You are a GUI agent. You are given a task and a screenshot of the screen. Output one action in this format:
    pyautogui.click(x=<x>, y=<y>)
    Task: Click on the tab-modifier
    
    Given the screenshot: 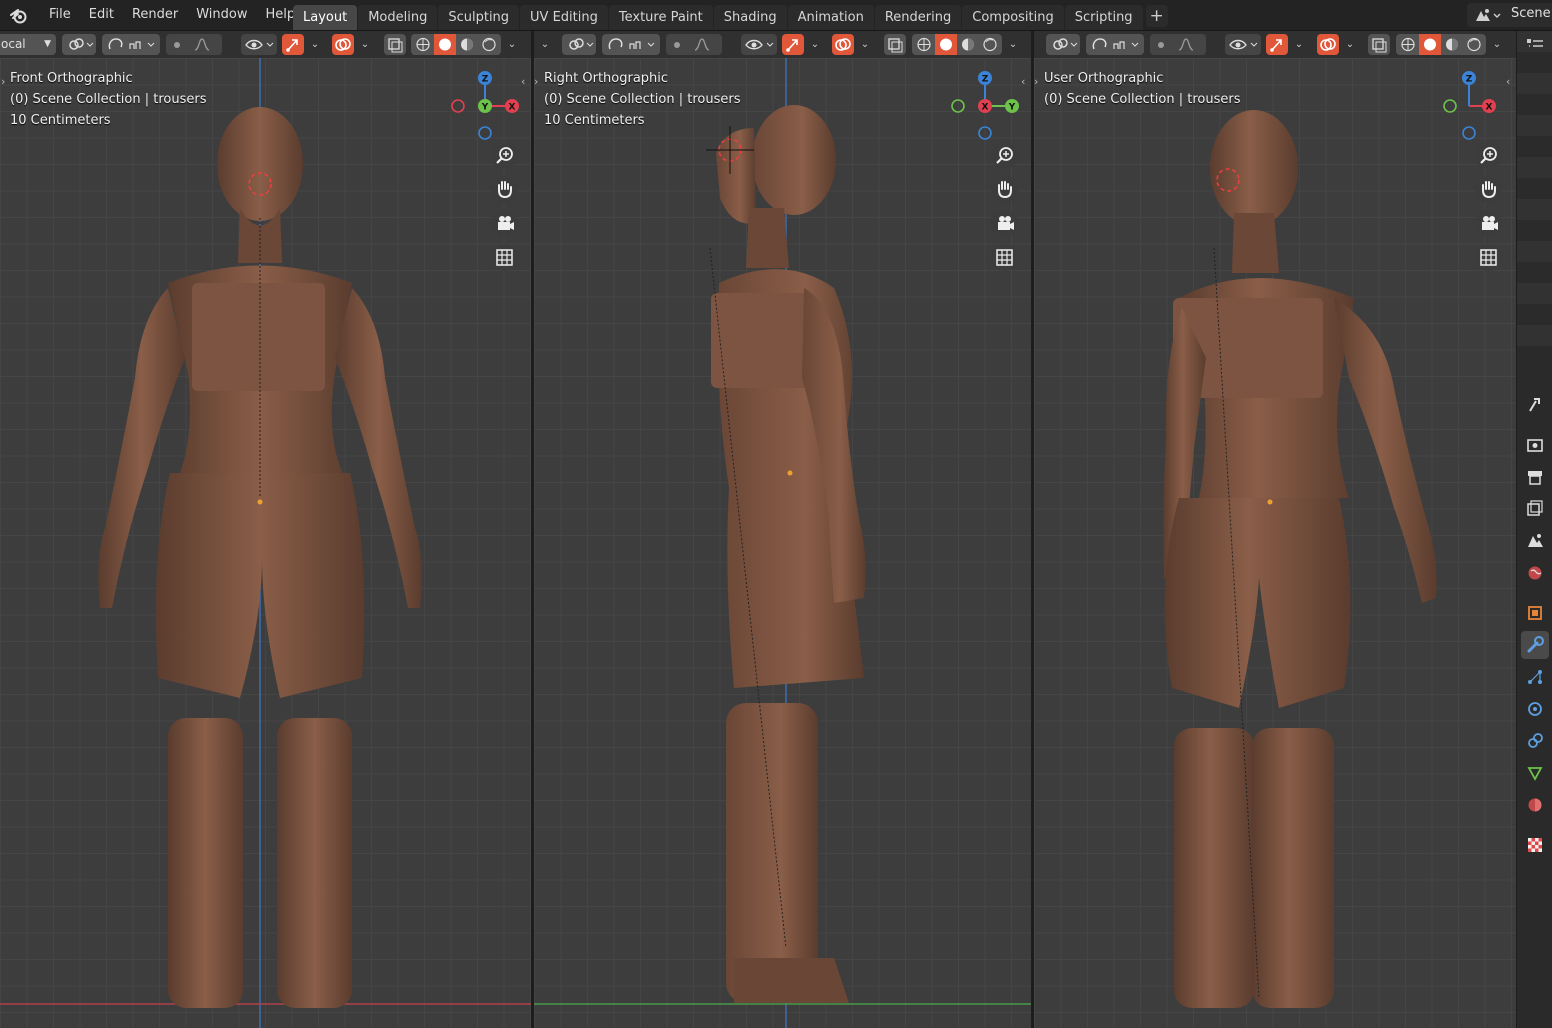 What is the action you would take?
    pyautogui.click(x=1535, y=645)
    